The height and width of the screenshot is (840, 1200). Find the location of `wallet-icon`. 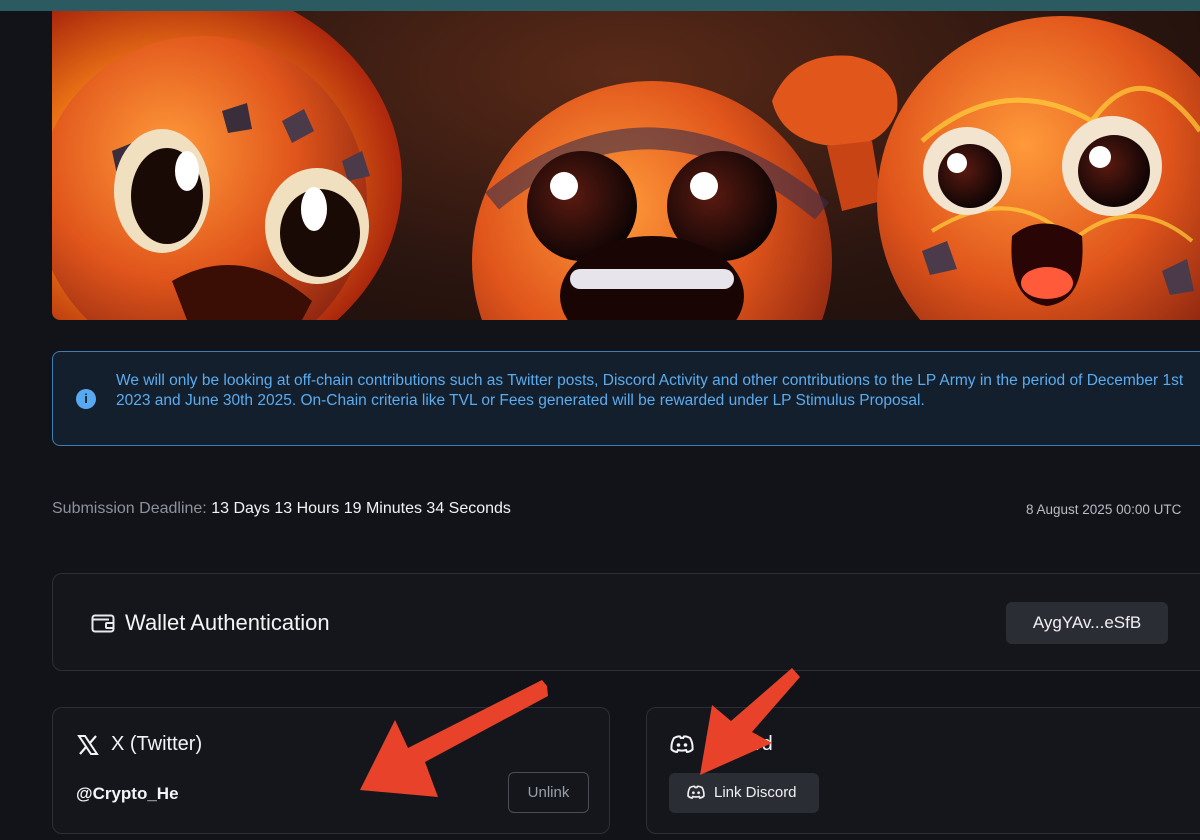

wallet-icon is located at coordinates (103, 625).